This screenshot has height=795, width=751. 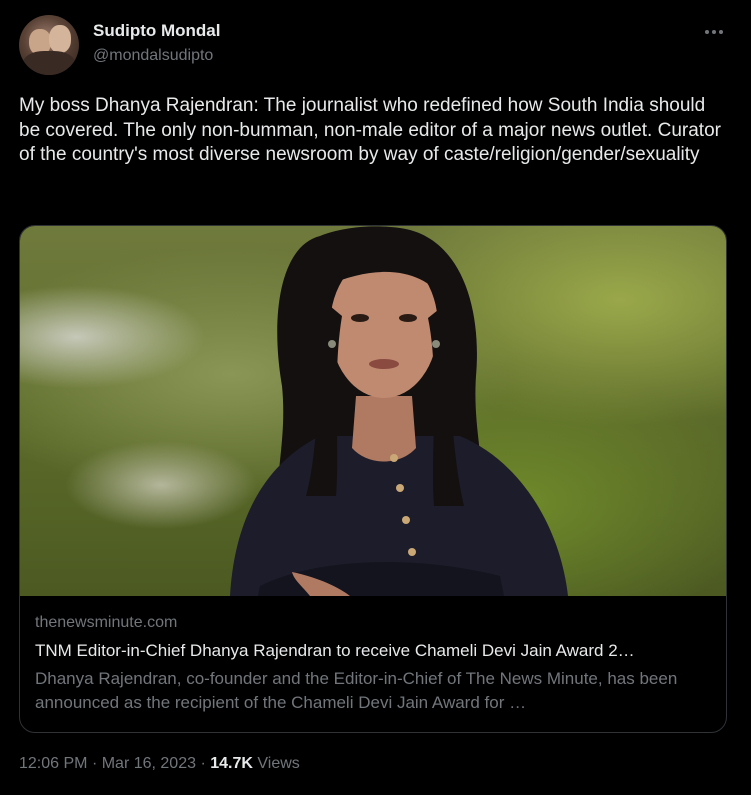 What do you see at coordinates (714, 32) in the screenshot?
I see `more-horizontal-icon` at bounding box center [714, 32].